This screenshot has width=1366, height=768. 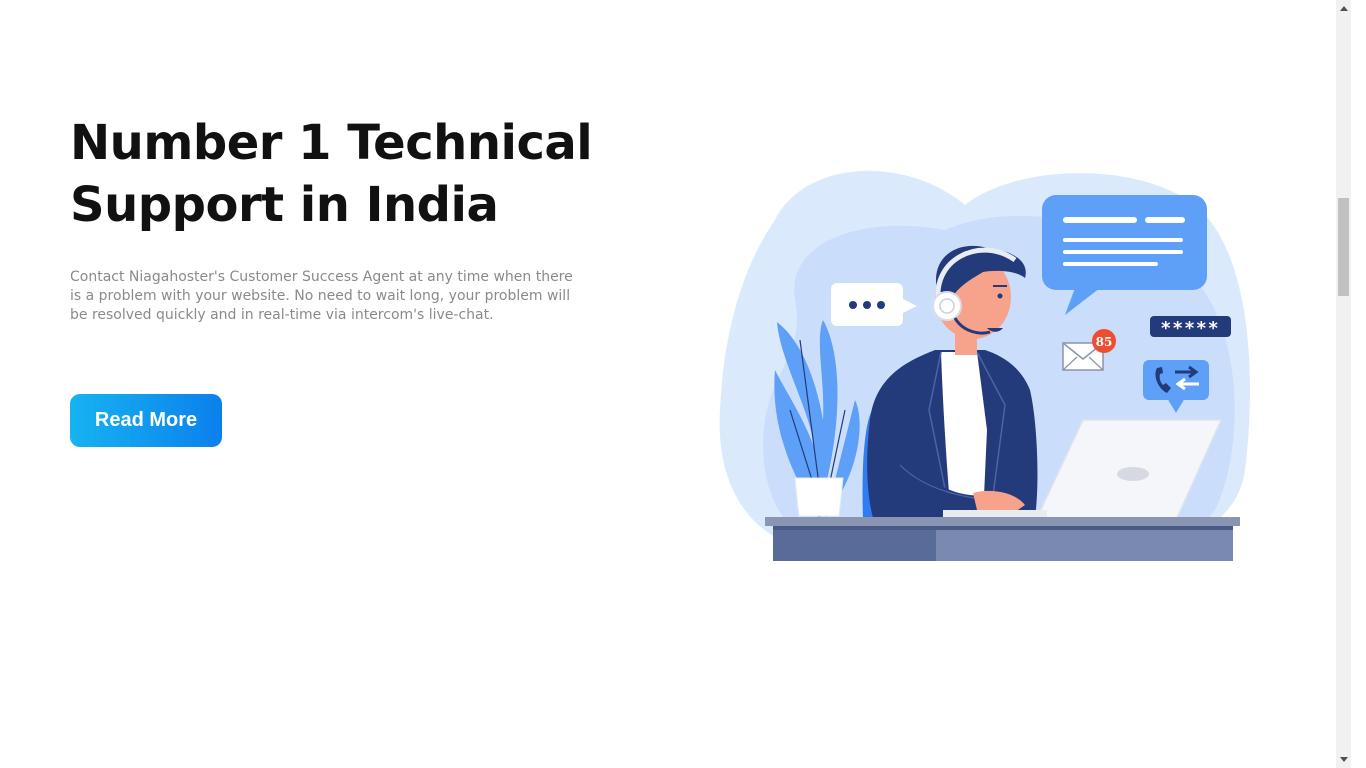 What do you see at coordinates (1343, 247) in the screenshot?
I see `scrollbar-thumb` at bounding box center [1343, 247].